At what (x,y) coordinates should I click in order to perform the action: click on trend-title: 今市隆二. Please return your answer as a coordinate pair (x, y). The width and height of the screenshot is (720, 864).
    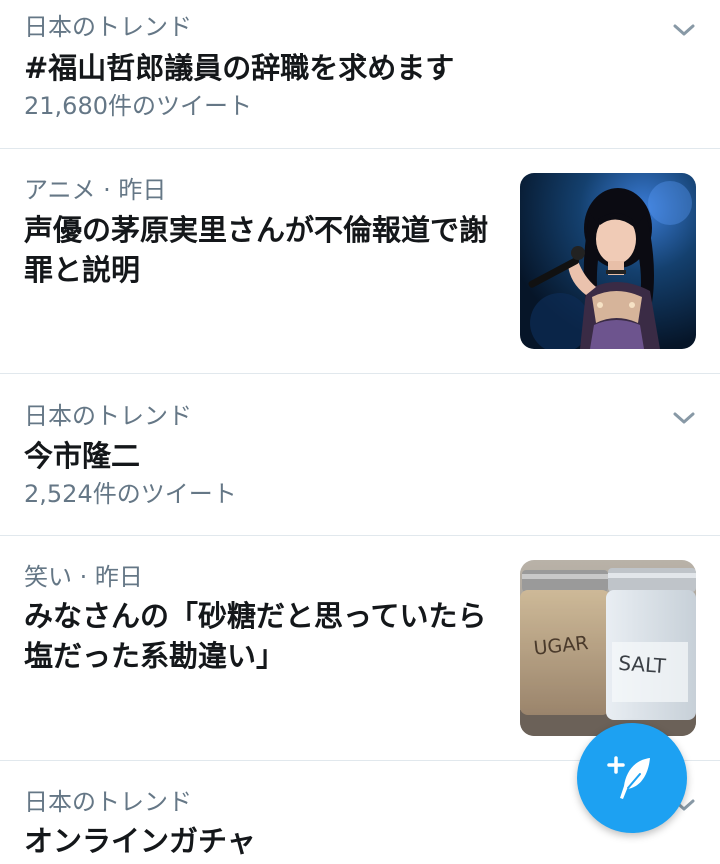
    Looking at the image, I should click on (82, 456).